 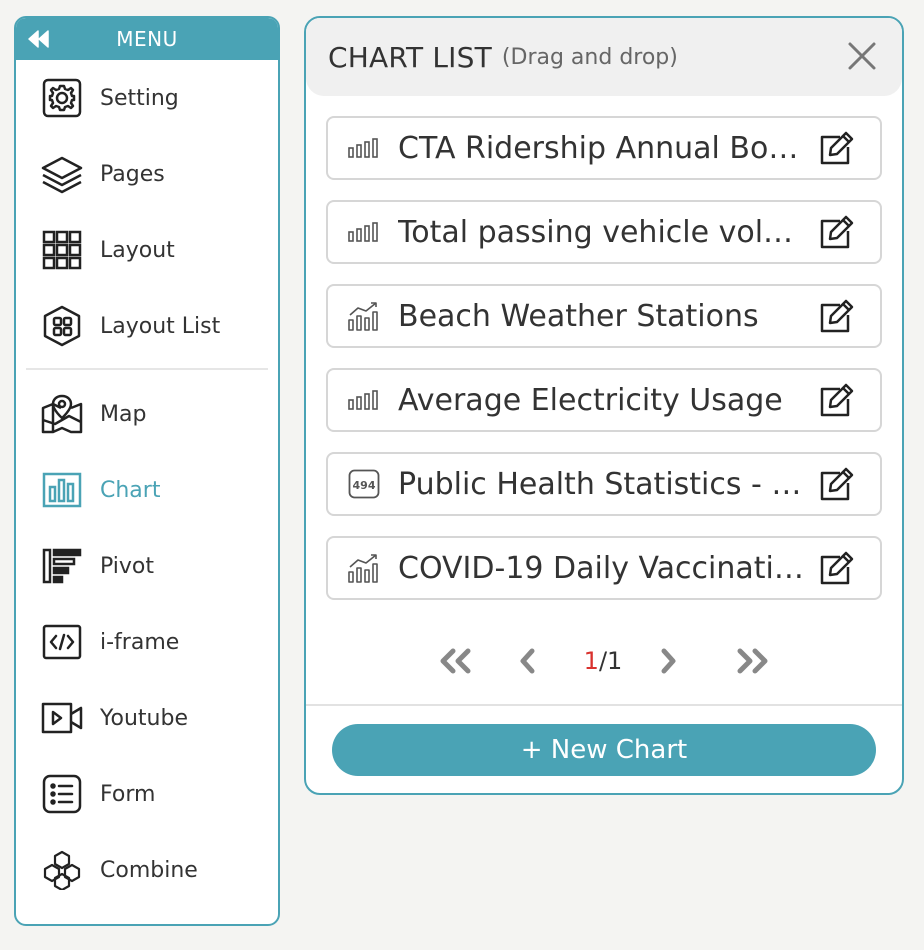 I want to click on menu-label: Combine, so click(x=149, y=870).